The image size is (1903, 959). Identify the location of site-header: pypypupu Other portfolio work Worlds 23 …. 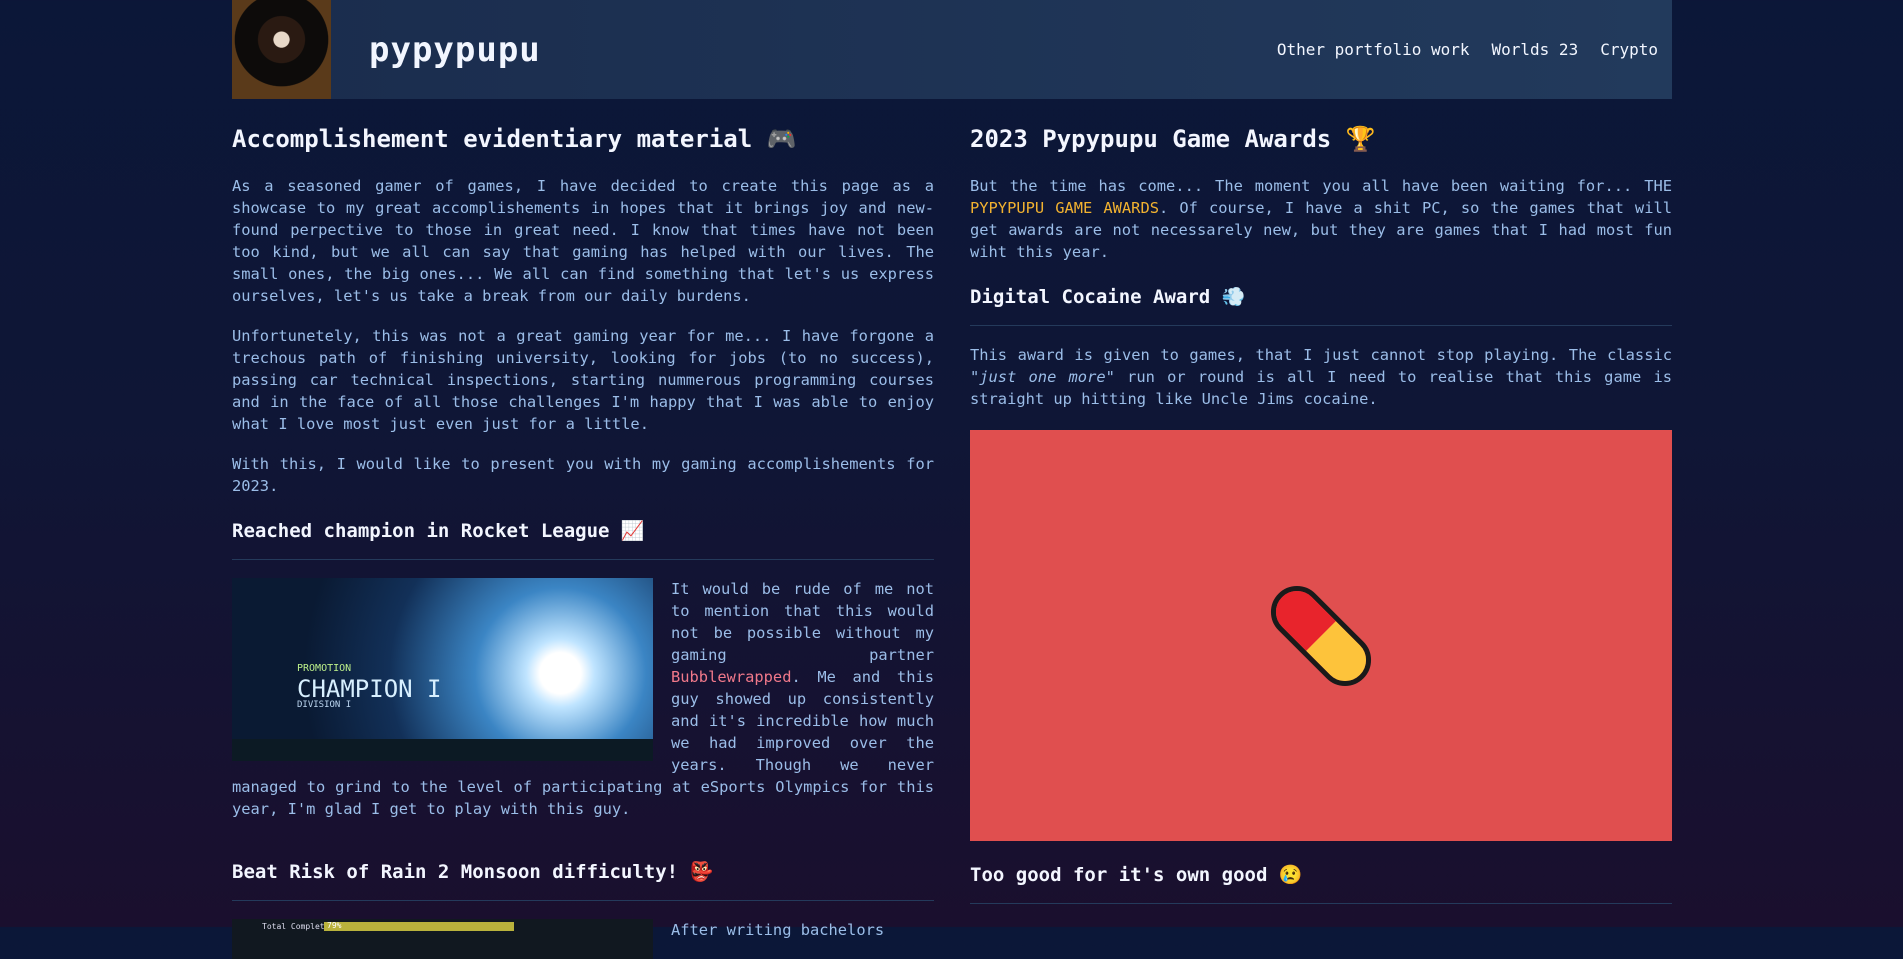
(952, 49).